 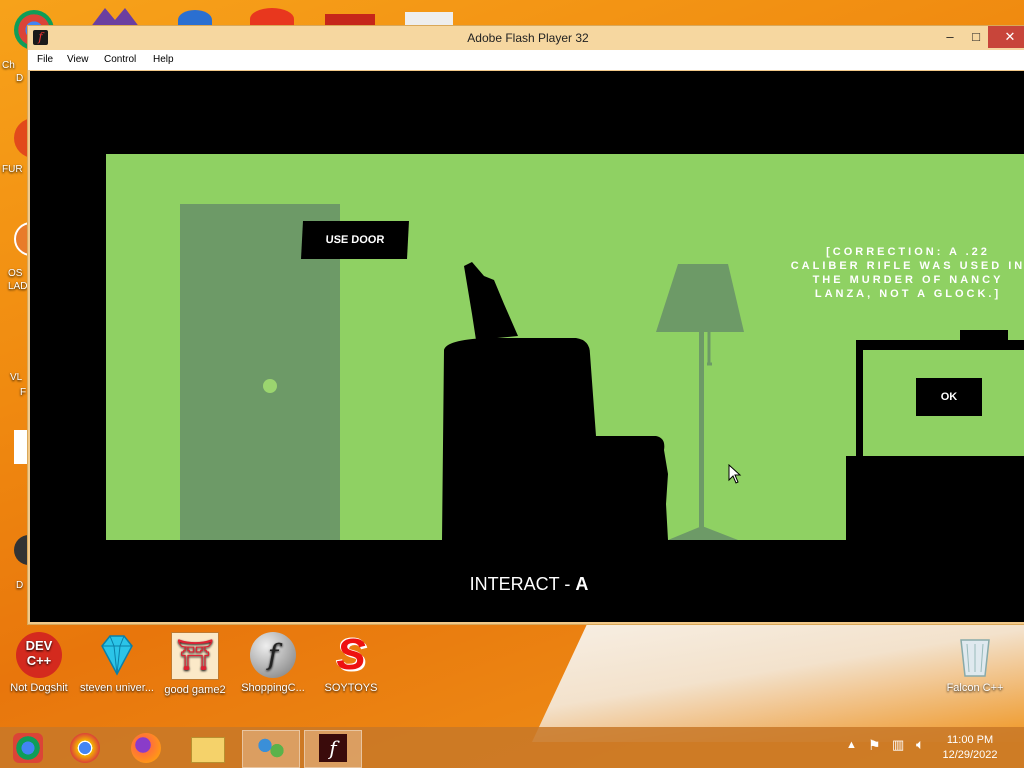 I want to click on edge-label: Ch, so click(x=8, y=65).